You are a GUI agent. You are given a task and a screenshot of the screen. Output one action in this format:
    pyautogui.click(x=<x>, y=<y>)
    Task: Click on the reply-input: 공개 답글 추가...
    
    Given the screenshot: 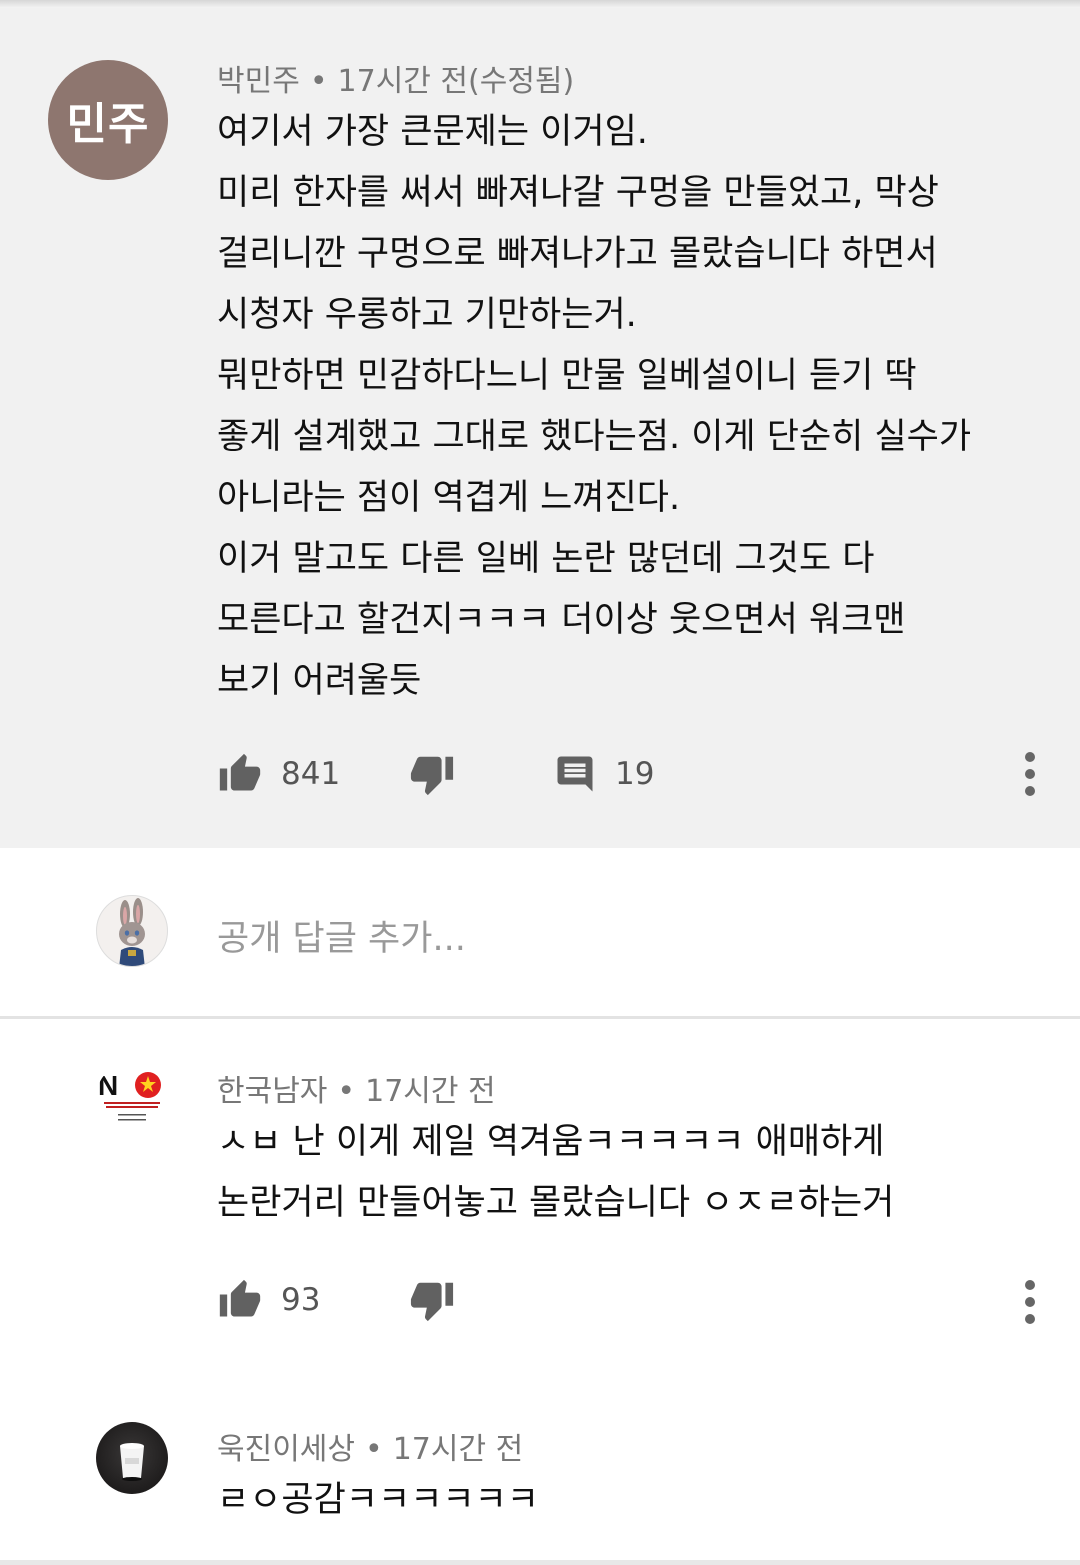 What is the action you would take?
    pyautogui.click(x=341, y=935)
    